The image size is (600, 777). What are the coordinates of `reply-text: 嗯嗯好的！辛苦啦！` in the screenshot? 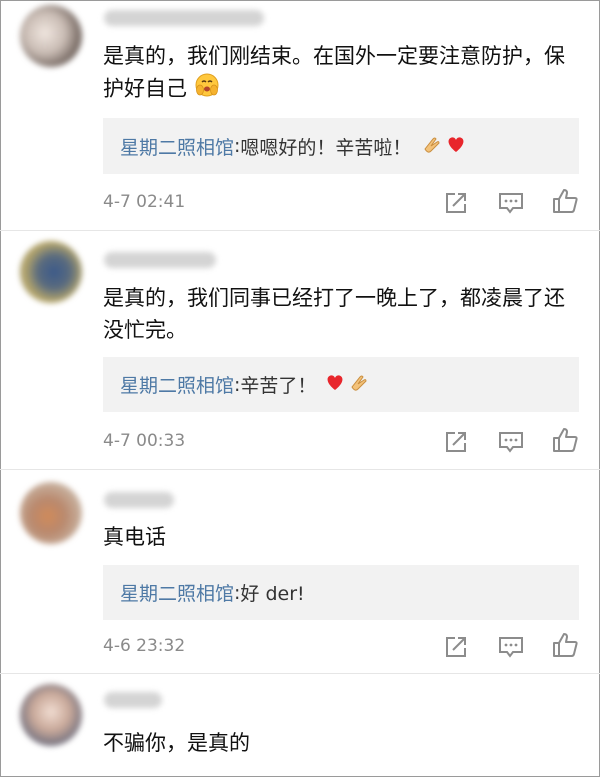 It's located at (326, 147).